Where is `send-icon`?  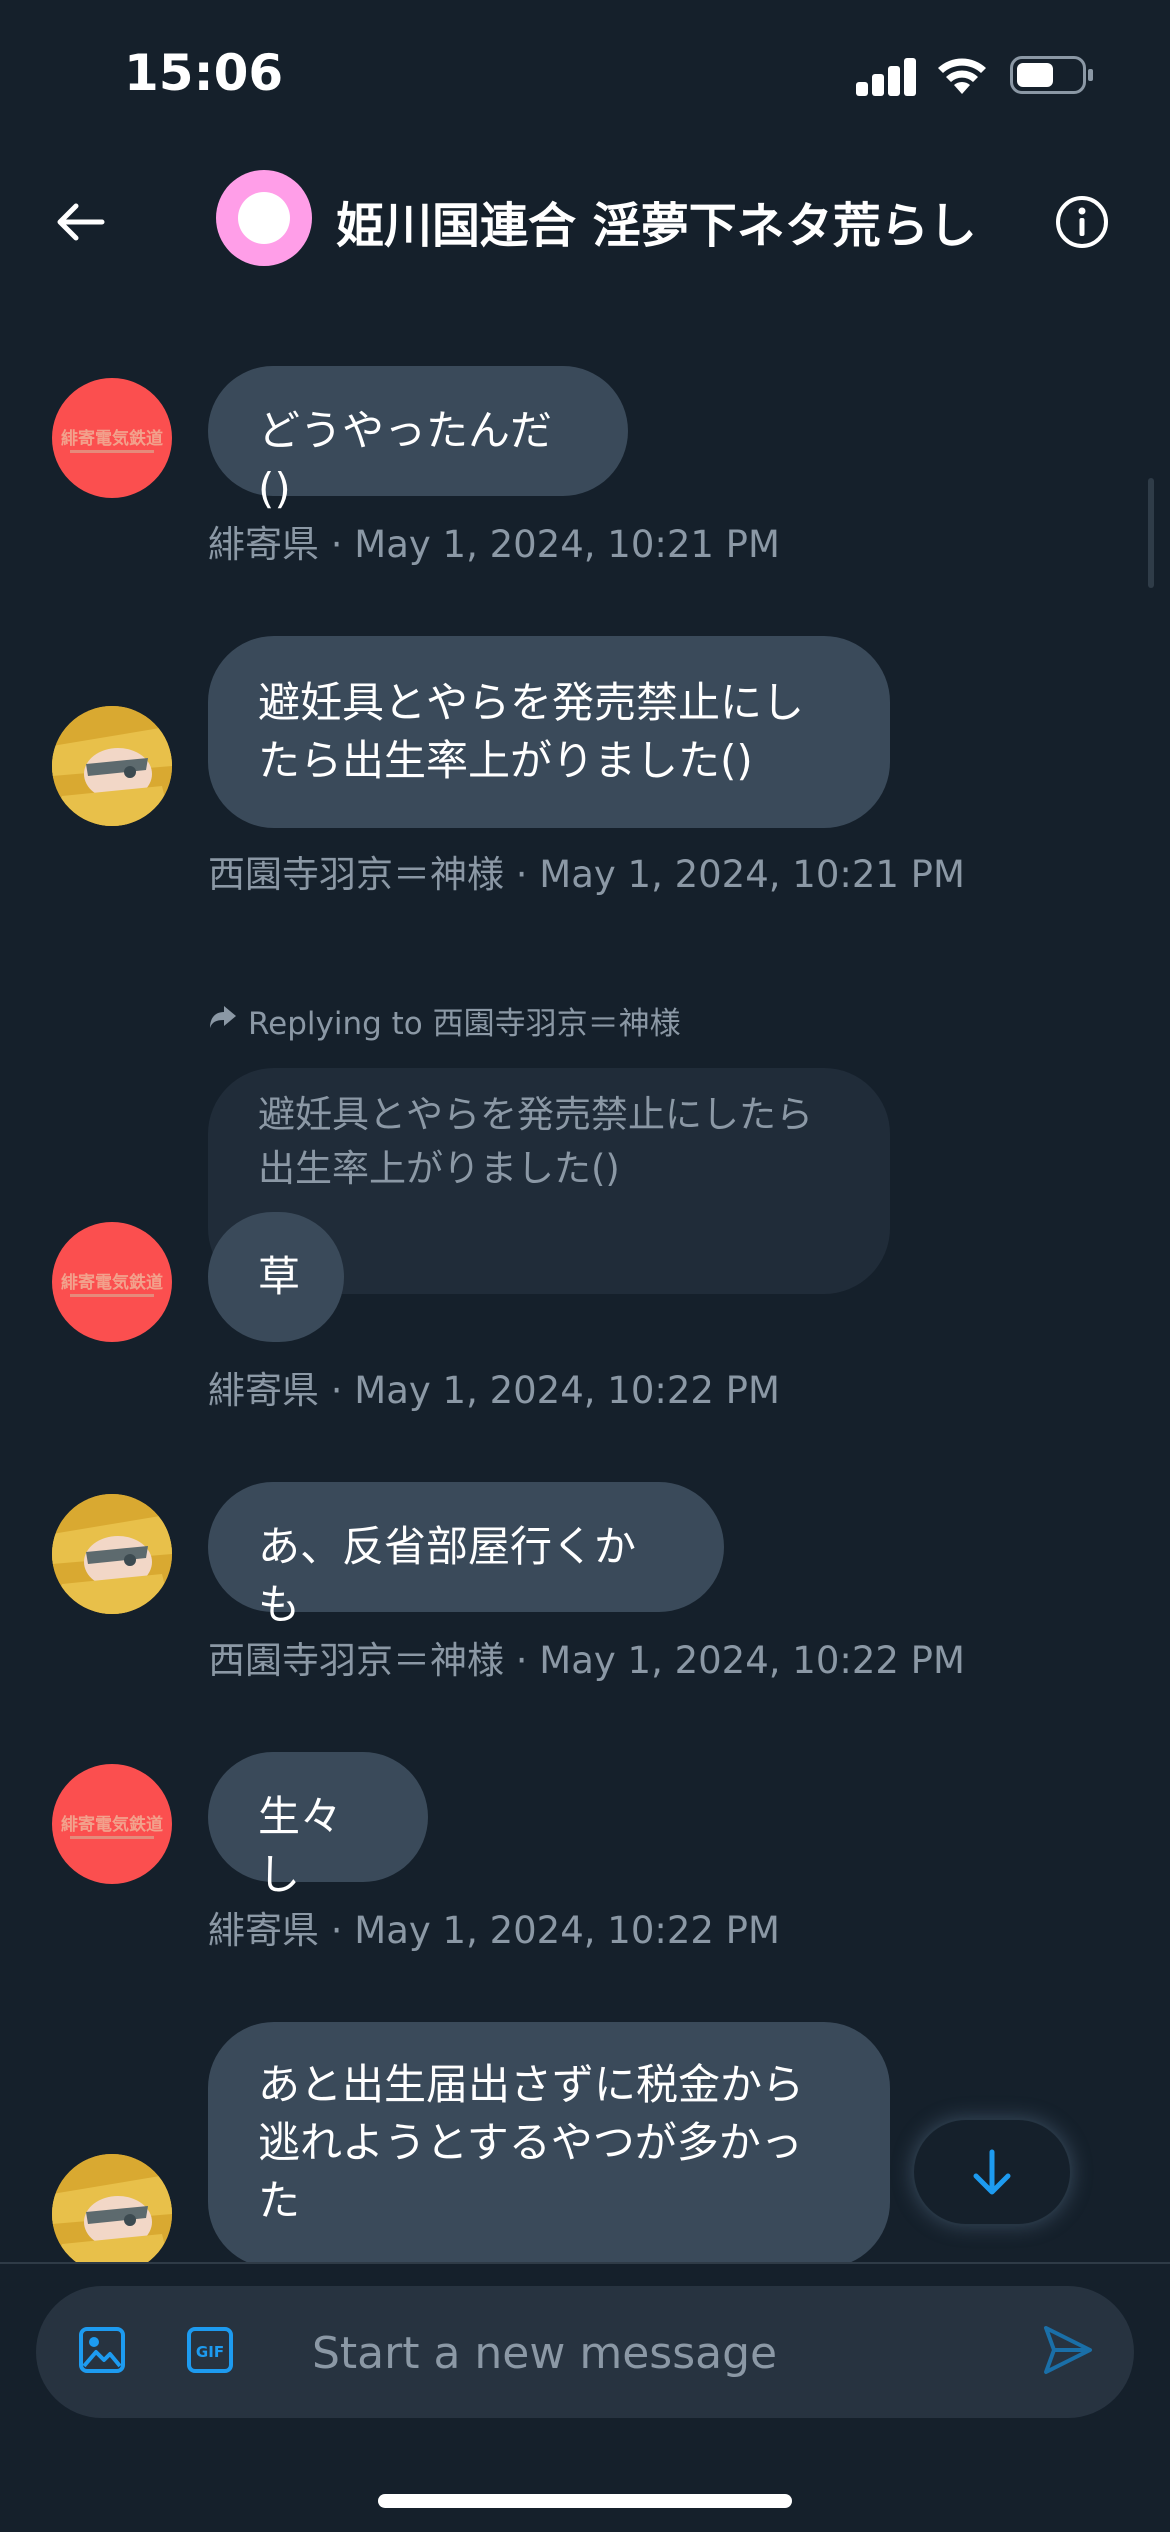 send-icon is located at coordinates (1068, 2350).